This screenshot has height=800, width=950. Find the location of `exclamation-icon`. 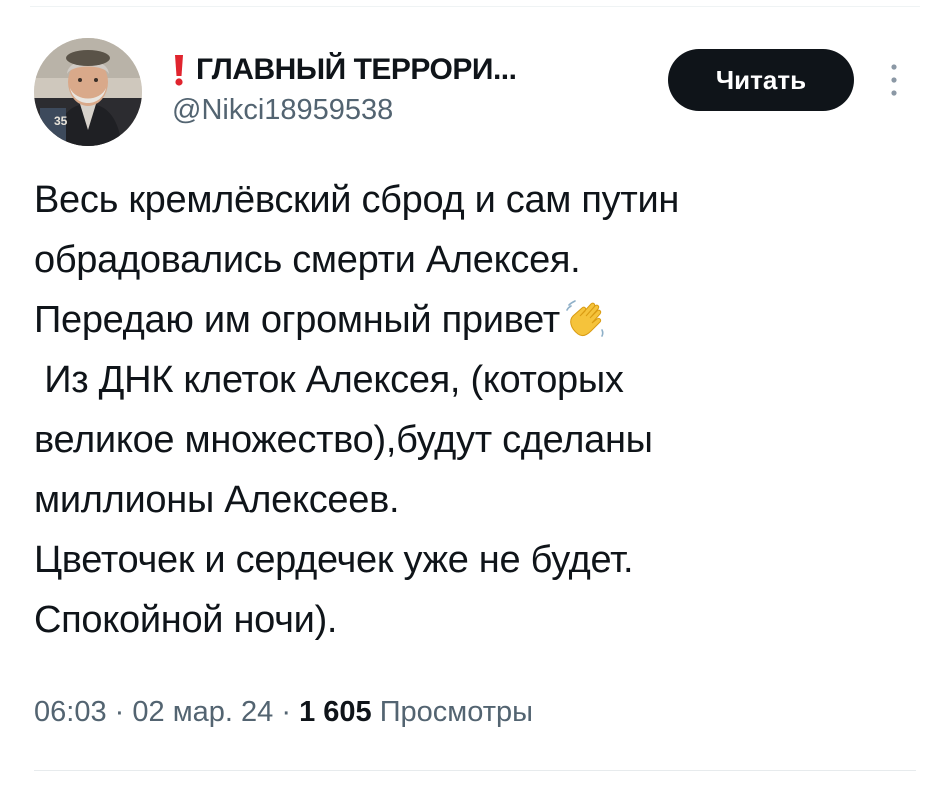

exclamation-icon is located at coordinates (179, 70).